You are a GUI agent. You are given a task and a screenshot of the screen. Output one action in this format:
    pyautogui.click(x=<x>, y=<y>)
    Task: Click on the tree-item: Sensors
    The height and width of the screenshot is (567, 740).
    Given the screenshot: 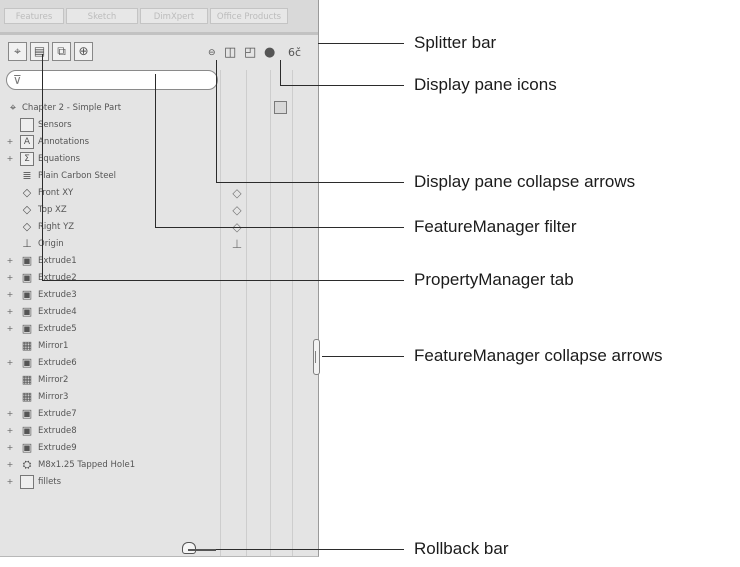 What is the action you would take?
    pyautogui.click(x=159, y=125)
    